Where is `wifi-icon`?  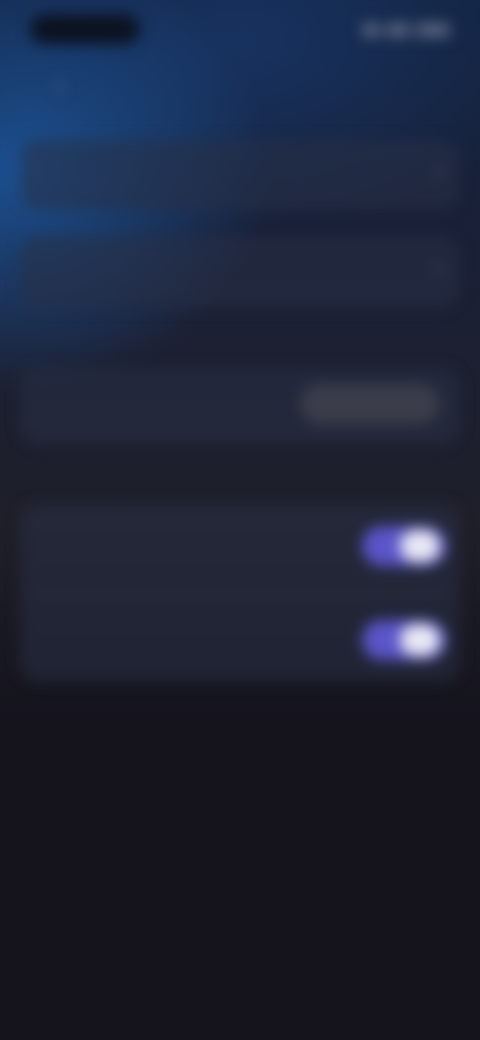
wifi-icon is located at coordinates (398, 30).